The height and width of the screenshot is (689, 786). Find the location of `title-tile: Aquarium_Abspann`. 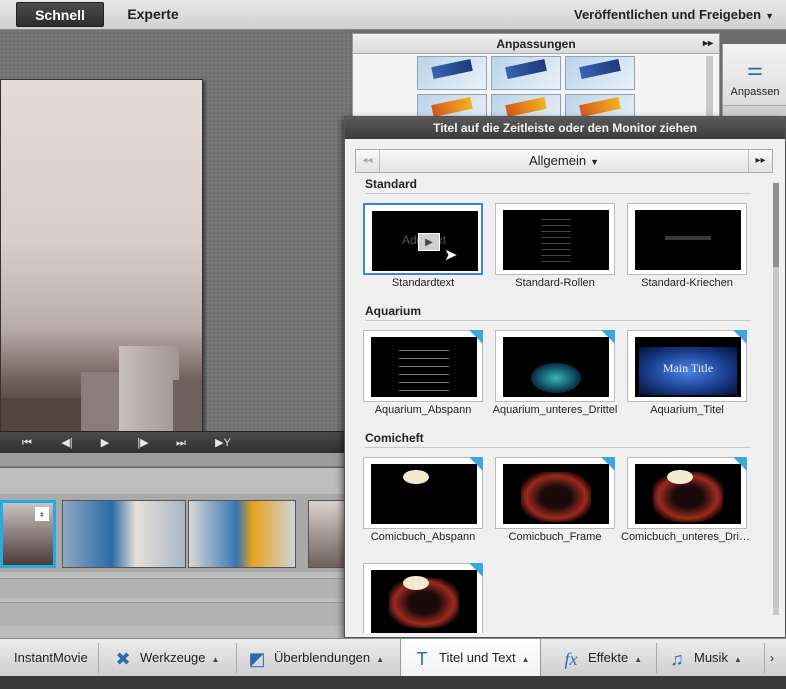

title-tile: Aquarium_Abspann is located at coordinates (423, 375).